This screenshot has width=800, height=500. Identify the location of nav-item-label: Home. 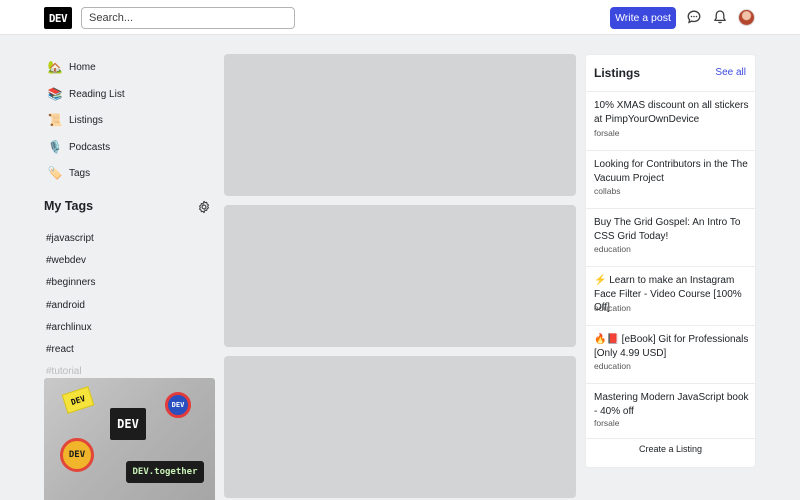
(82, 67).